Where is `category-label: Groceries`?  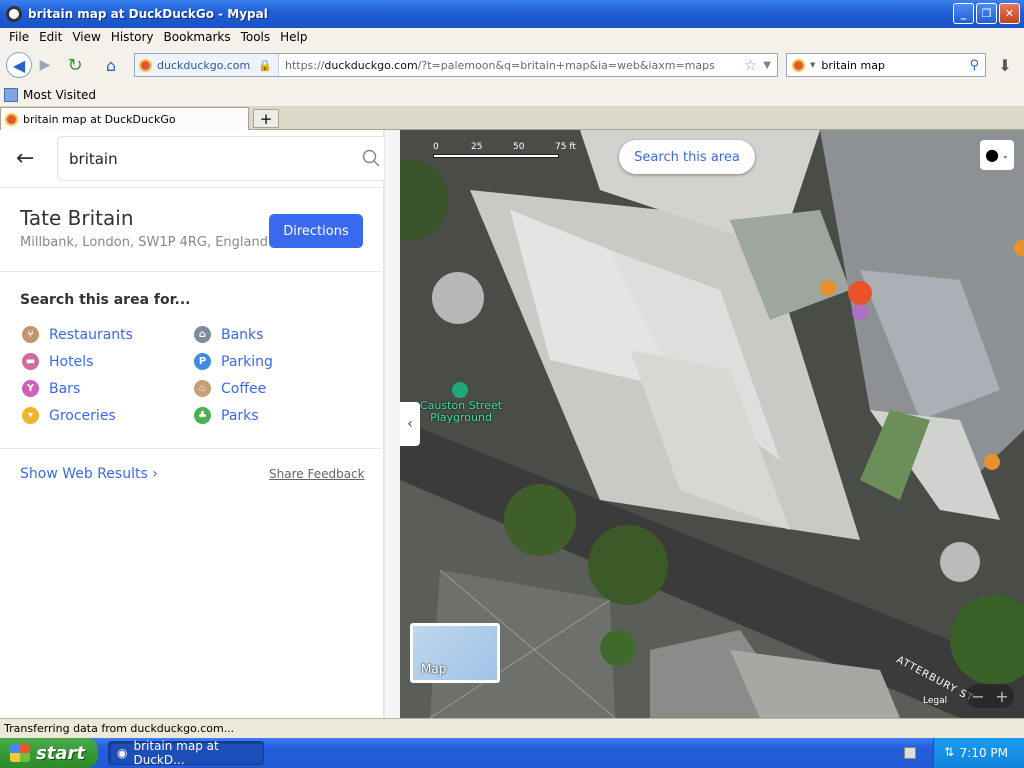 category-label: Groceries is located at coordinates (82, 415).